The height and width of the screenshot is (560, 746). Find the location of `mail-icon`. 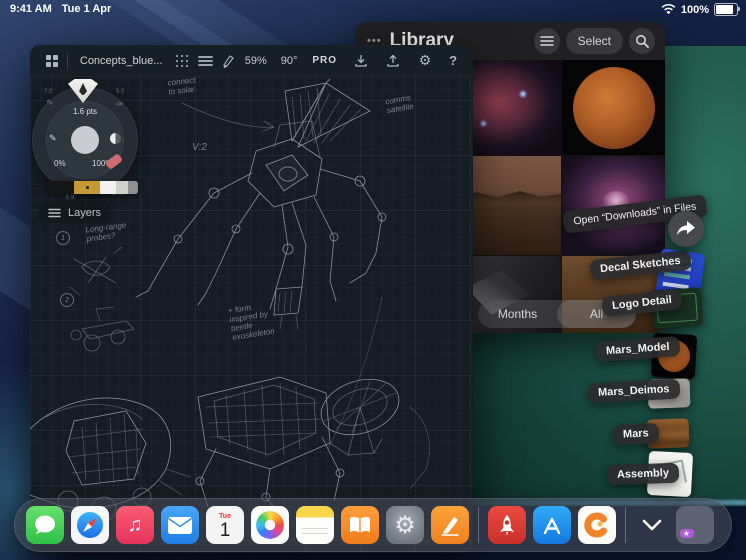

mail-icon is located at coordinates (180, 525).